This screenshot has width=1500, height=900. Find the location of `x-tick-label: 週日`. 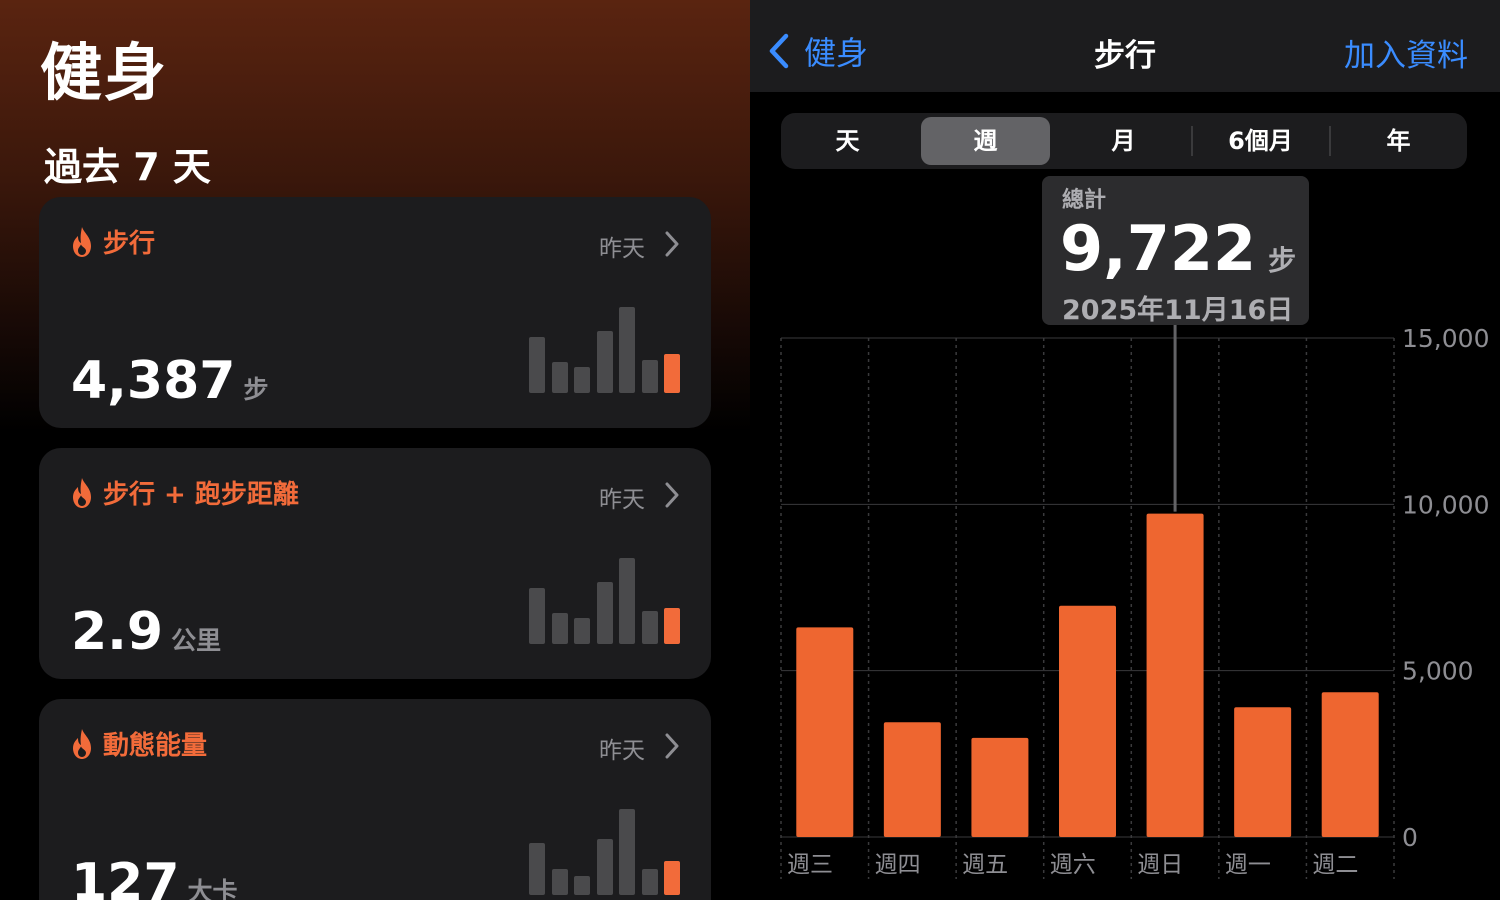

x-tick-label: 週日 is located at coordinates (1160, 865).